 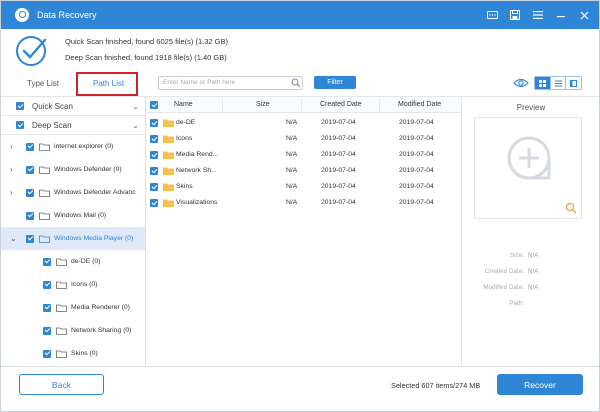 What do you see at coordinates (504, 271) in the screenshot?
I see `meta-created-label: Created Date:` at bounding box center [504, 271].